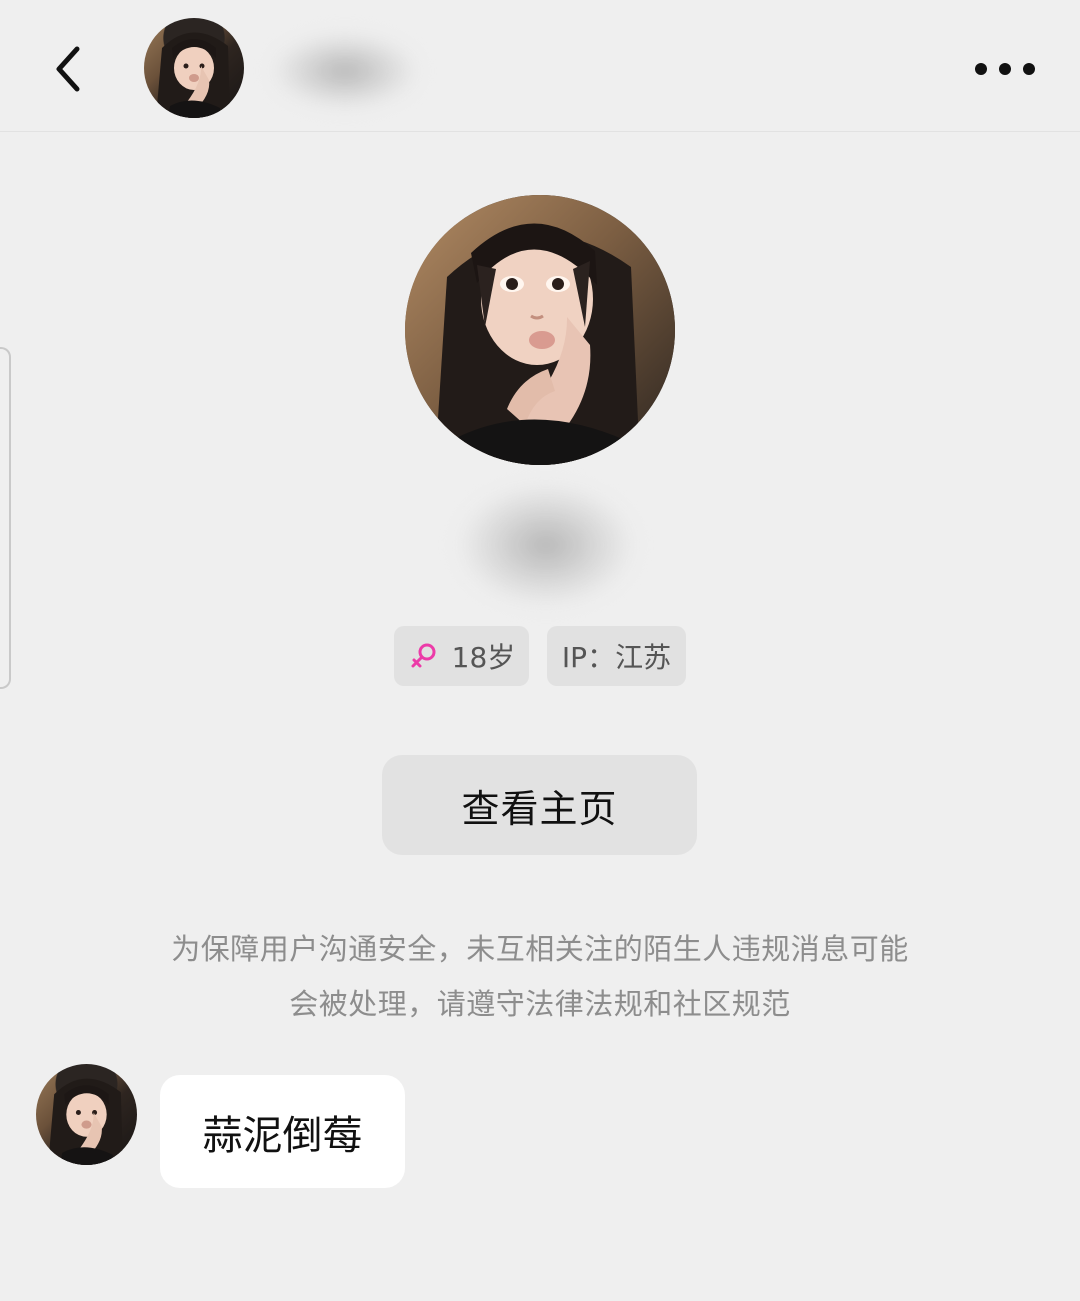 The width and height of the screenshot is (1080, 1301). What do you see at coordinates (282, 1135) in the screenshot?
I see `message-text: 蒜泥倒莓` at bounding box center [282, 1135].